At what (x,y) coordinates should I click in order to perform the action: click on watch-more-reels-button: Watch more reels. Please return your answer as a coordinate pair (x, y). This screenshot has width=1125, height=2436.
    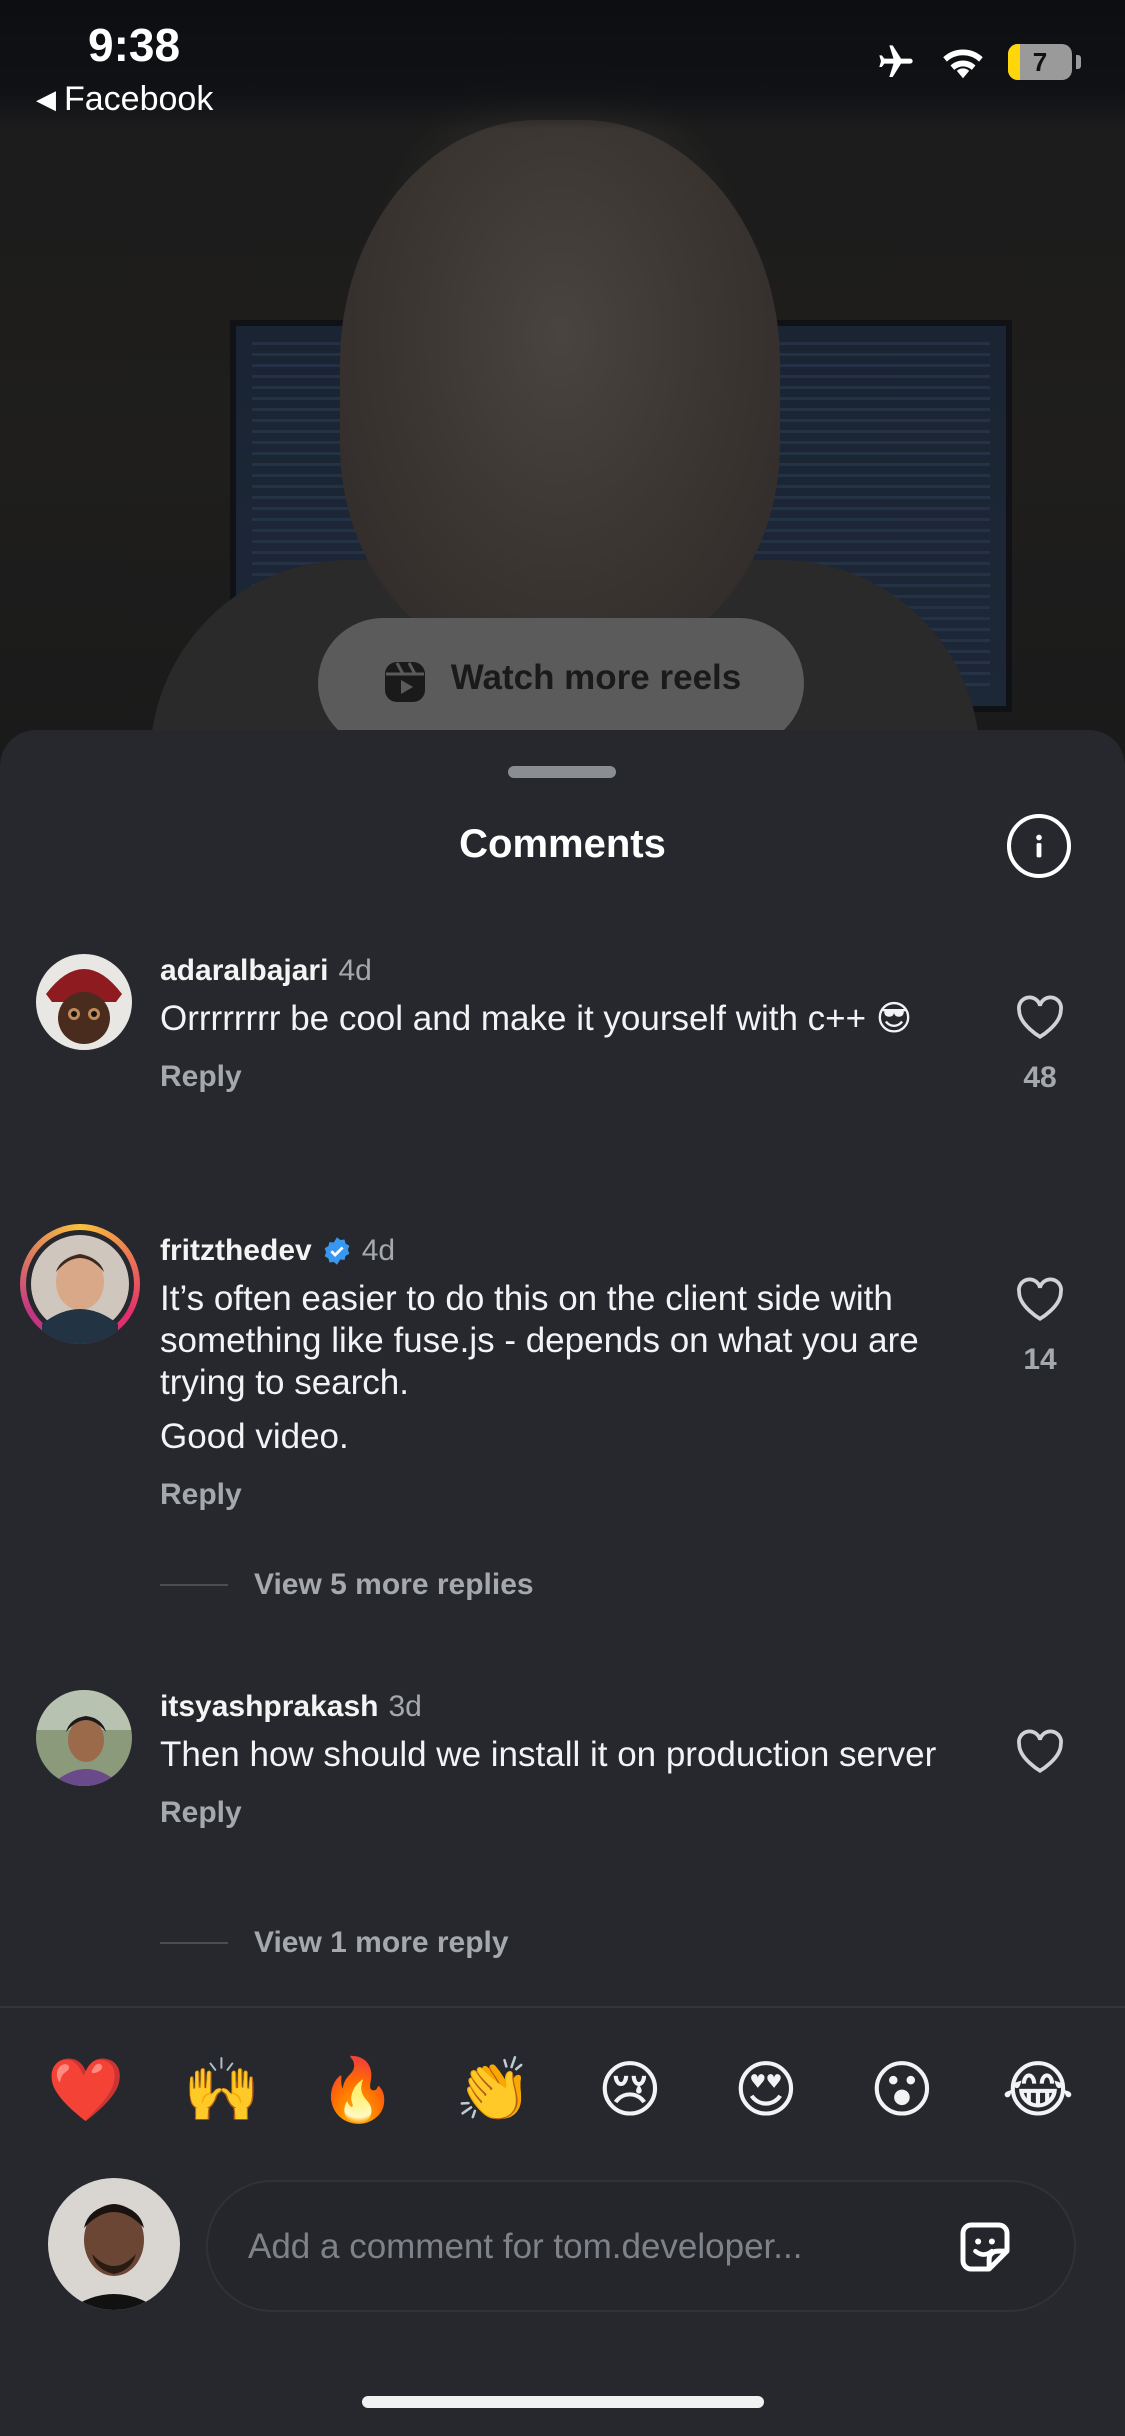
    Looking at the image, I should click on (561, 683).